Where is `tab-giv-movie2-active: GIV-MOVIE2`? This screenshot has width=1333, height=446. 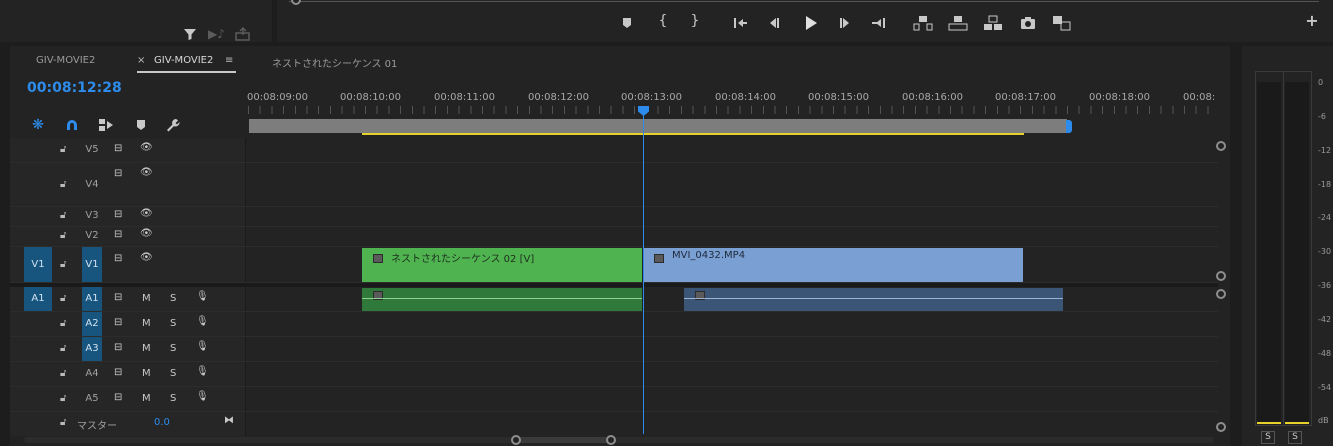
tab-giv-movie2-active: GIV-MOVIE2 is located at coordinates (183, 60).